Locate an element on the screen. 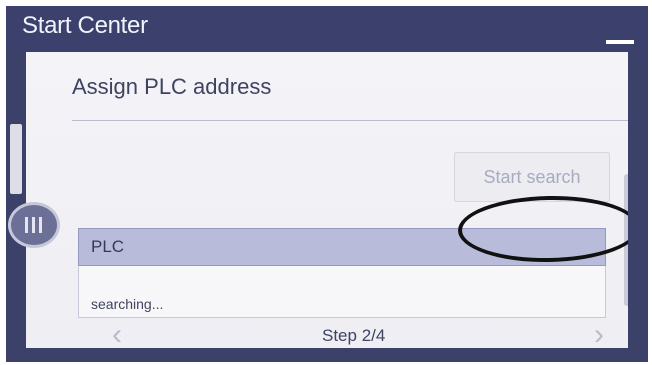 This screenshot has height=365, width=652. page-title: Assign PLC address is located at coordinates (172, 86).